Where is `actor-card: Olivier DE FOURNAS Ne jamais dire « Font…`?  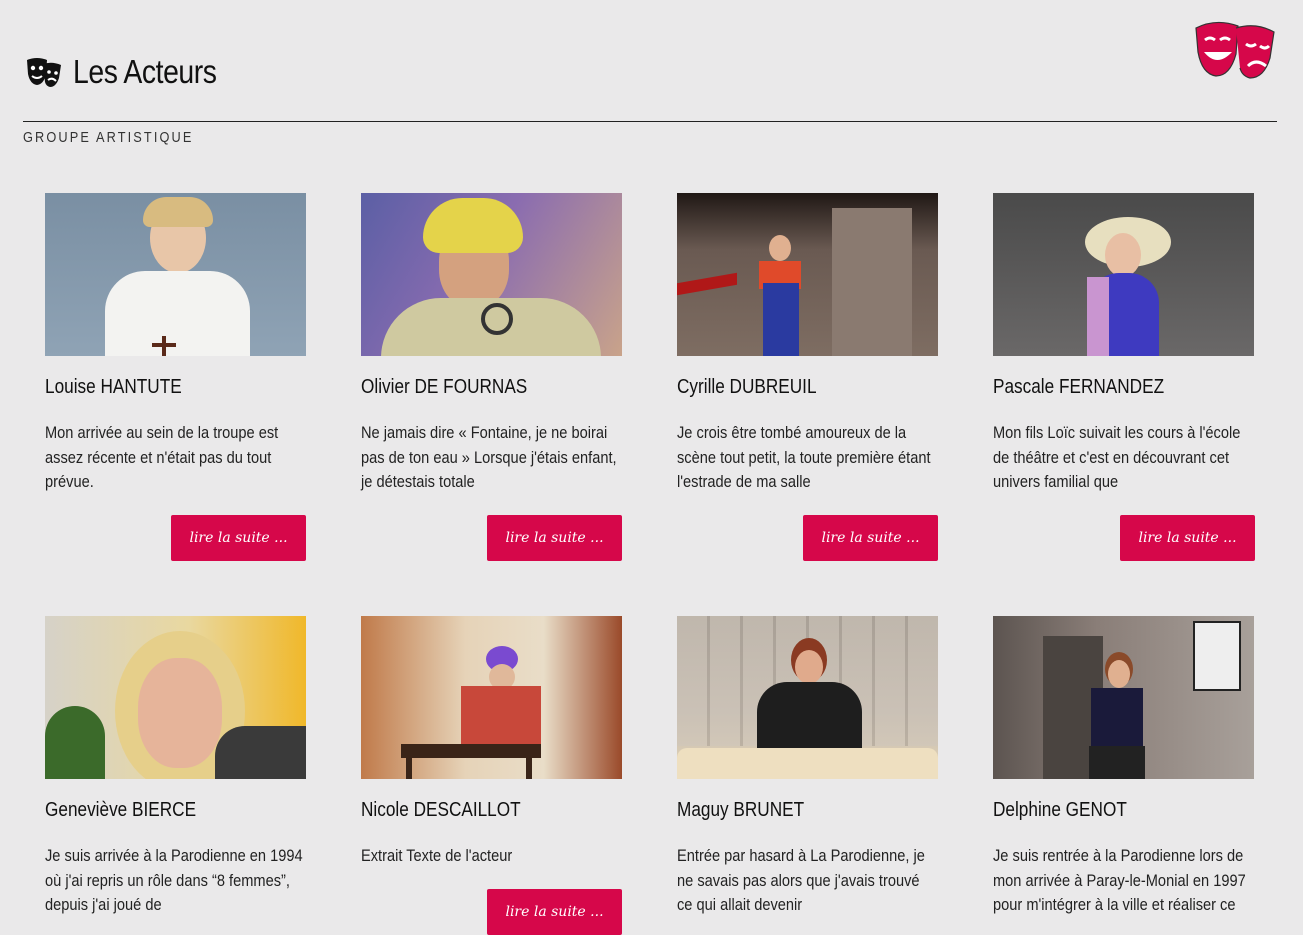 actor-card: Olivier DE FOURNAS Ne jamais dire « Font… is located at coordinates (492, 377).